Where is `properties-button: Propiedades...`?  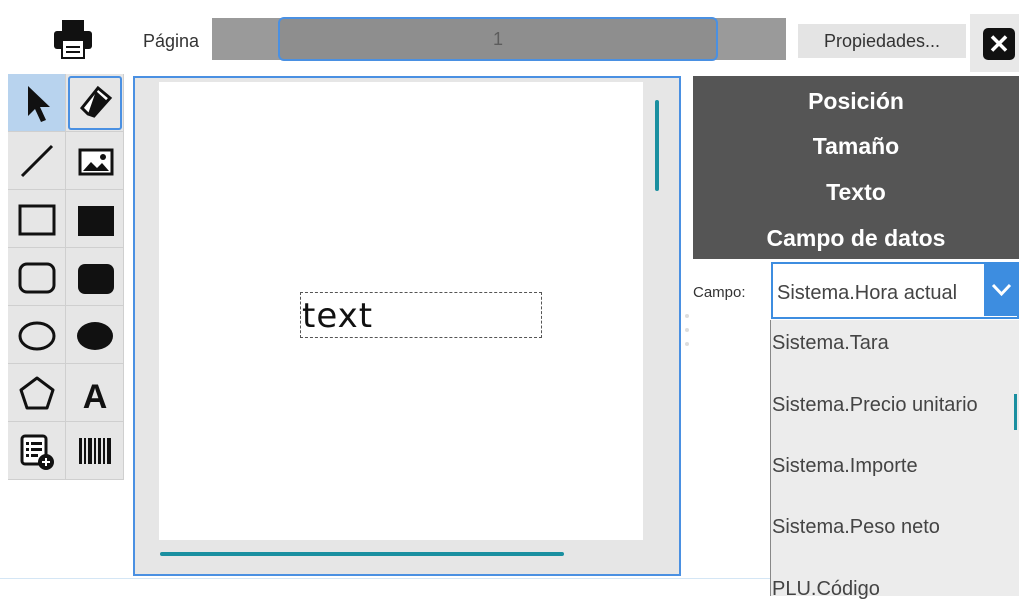 properties-button: Propiedades... is located at coordinates (882, 41).